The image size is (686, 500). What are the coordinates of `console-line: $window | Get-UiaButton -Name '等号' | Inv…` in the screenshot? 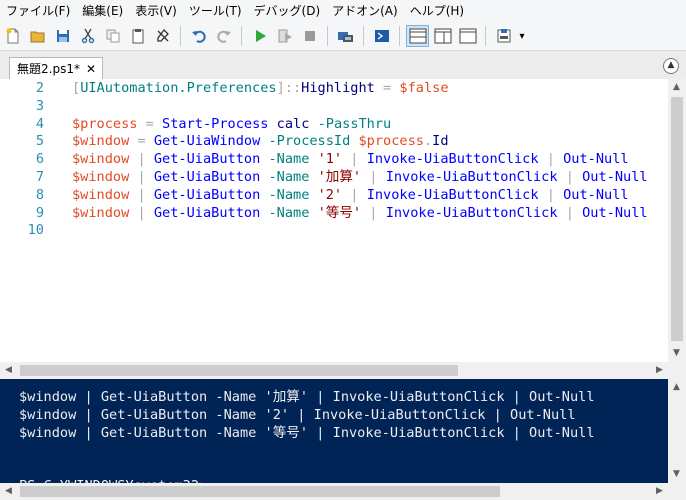 It's located at (307, 432).